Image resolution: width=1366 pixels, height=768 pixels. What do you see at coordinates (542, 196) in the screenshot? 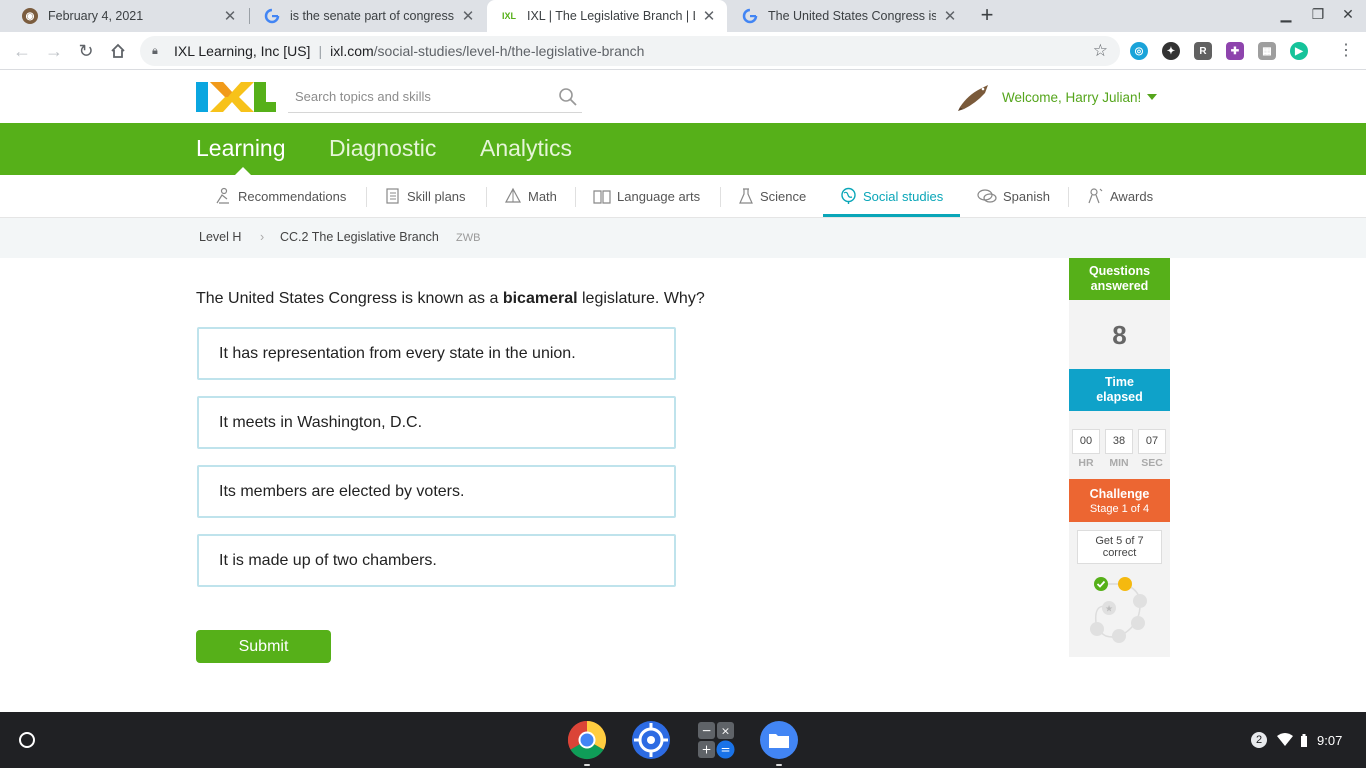
I see `subnav-label: Math` at bounding box center [542, 196].